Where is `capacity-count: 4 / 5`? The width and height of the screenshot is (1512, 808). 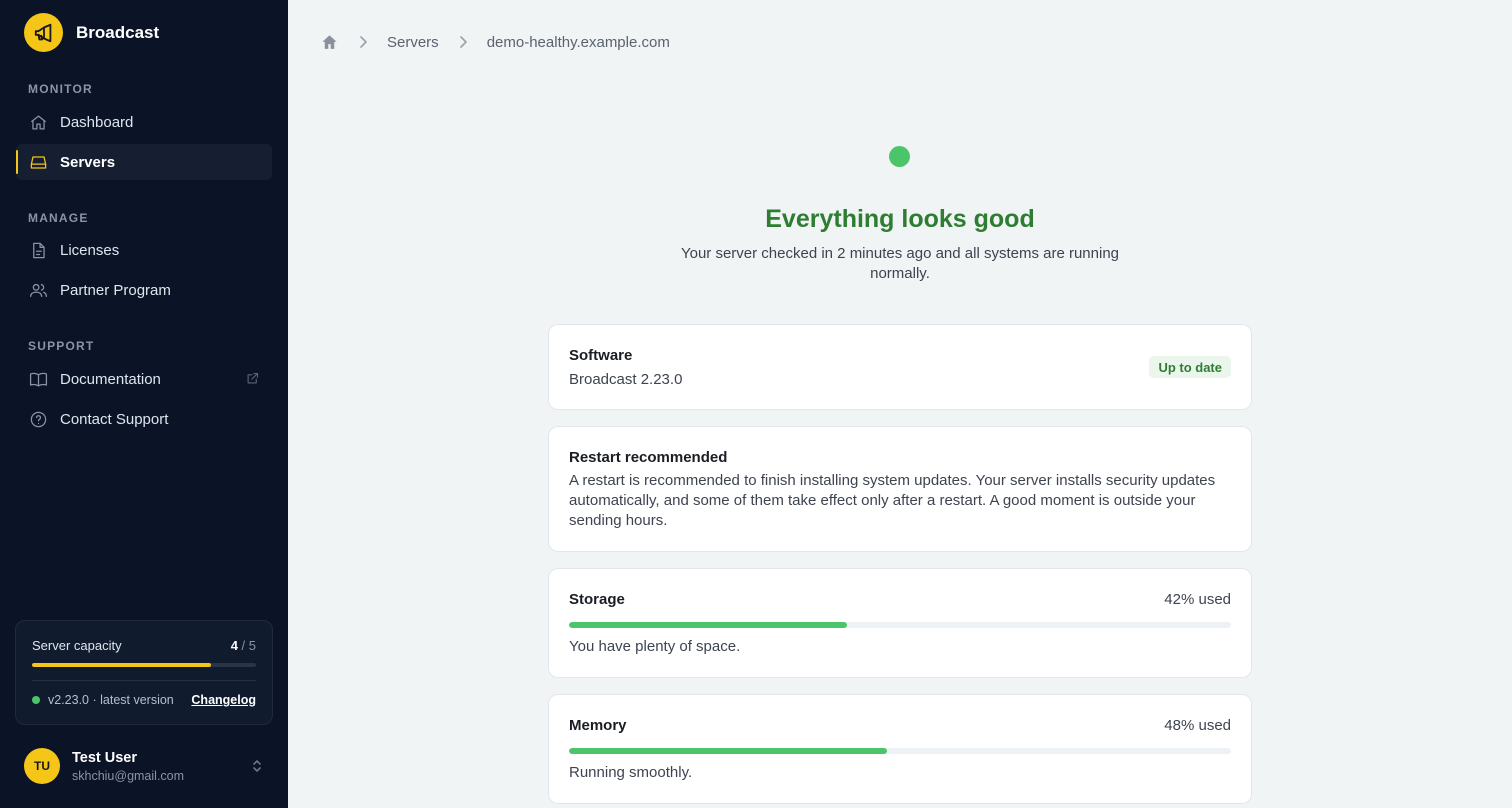 capacity-count: 4 / 5 is located at coordinates (243, 645).